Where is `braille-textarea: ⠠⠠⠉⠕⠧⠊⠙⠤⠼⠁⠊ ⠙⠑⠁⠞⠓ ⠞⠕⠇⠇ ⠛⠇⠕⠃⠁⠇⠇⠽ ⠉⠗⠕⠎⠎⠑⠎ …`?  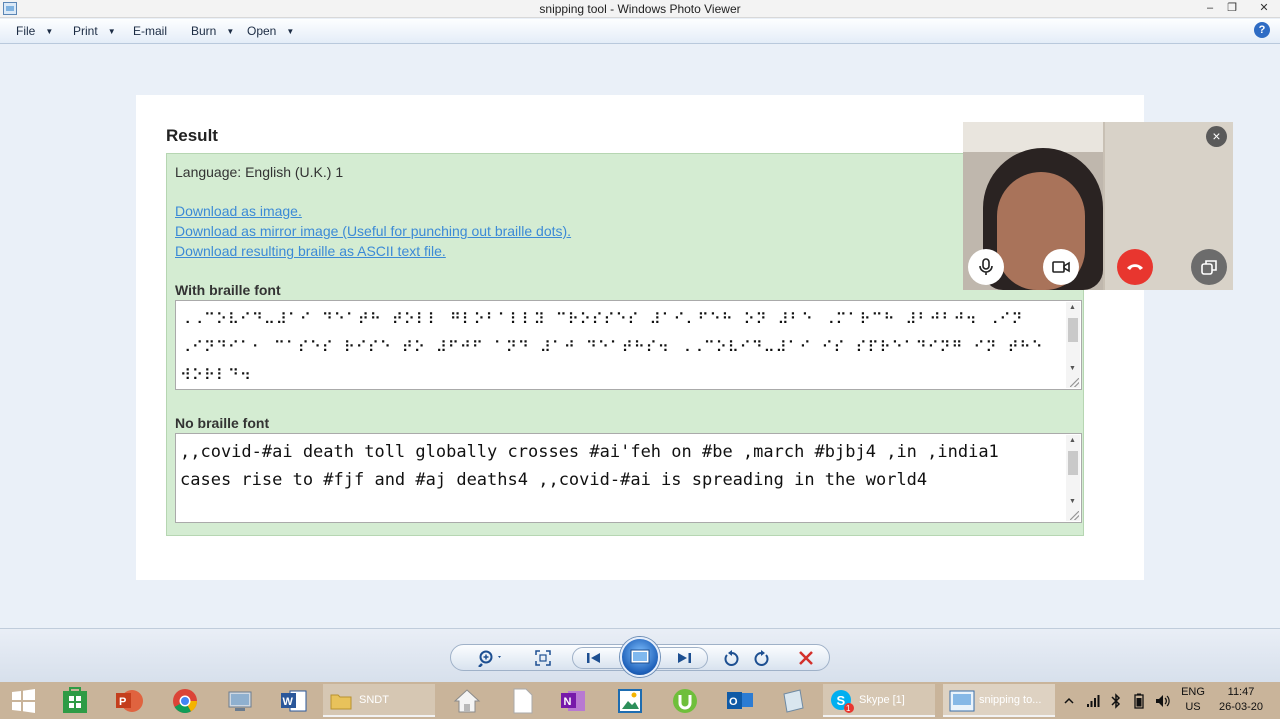 braille-textarea: ⠠⠠⠉⠕⠧⠊⠙⠤⠼⠁⠊ ⠙⠑⠁⠞⠓ ⠞⠕⠇⠇ ⠛⠇⠕⠃⠁⠇⠇⠽ ⠉⠗⠕⠎⠎⠑⠎ … is located at coordinates (628, 345).